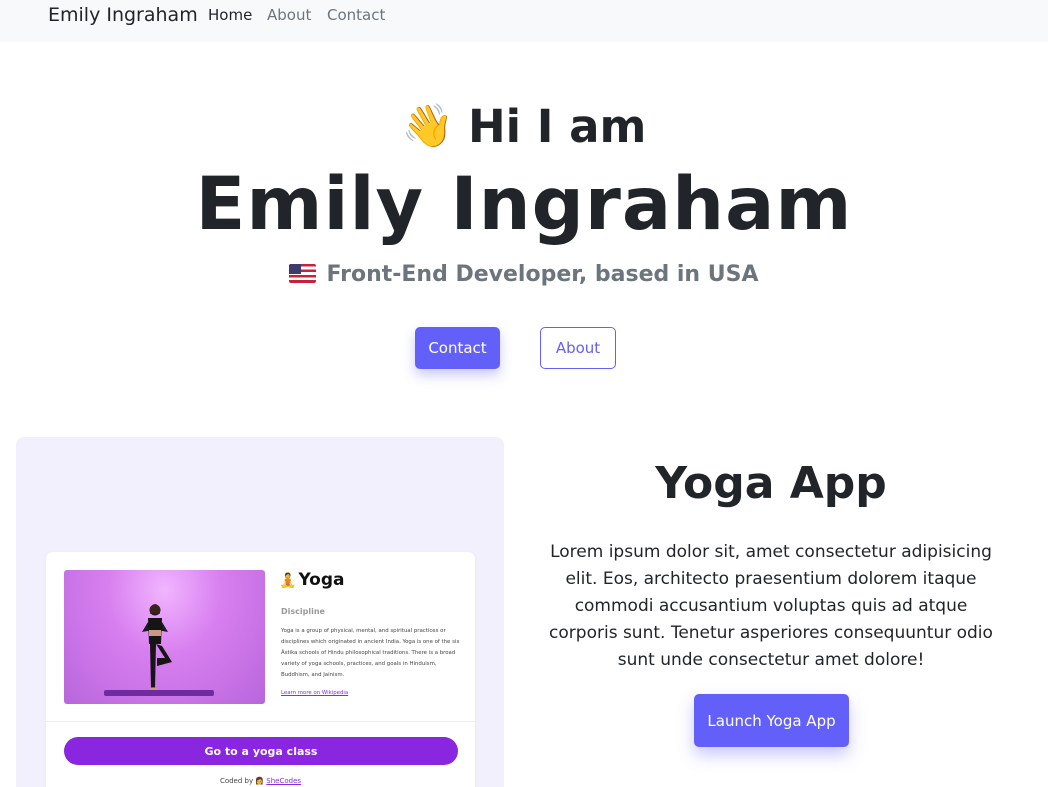  What do you see at coordinates (157, 647) in the screenshot?
I see `yoga-figure-illustration` at bounding box center [157, 647].